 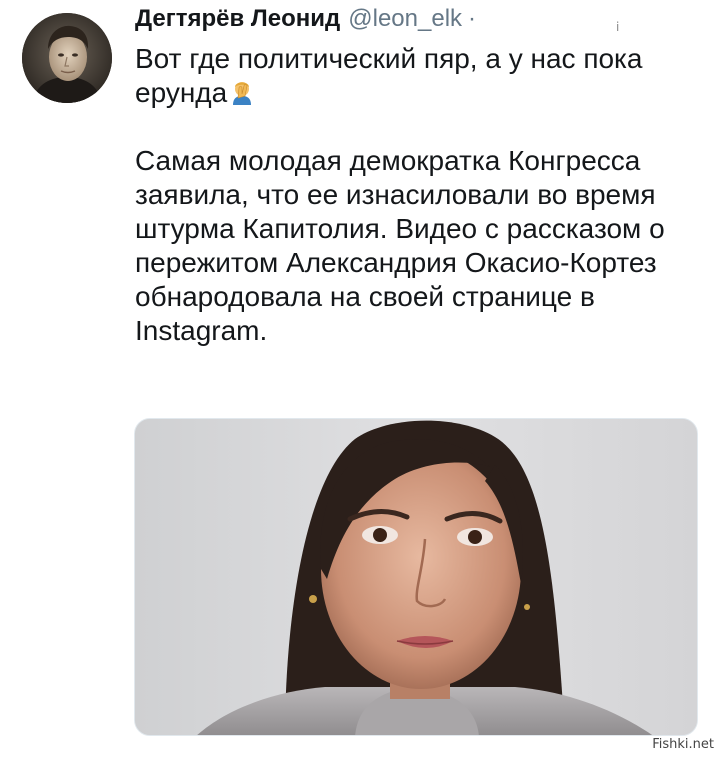 I want to click on tweet-header: Дегтярёв Леонид @leon_elk ·, so click(x=305, y=19).